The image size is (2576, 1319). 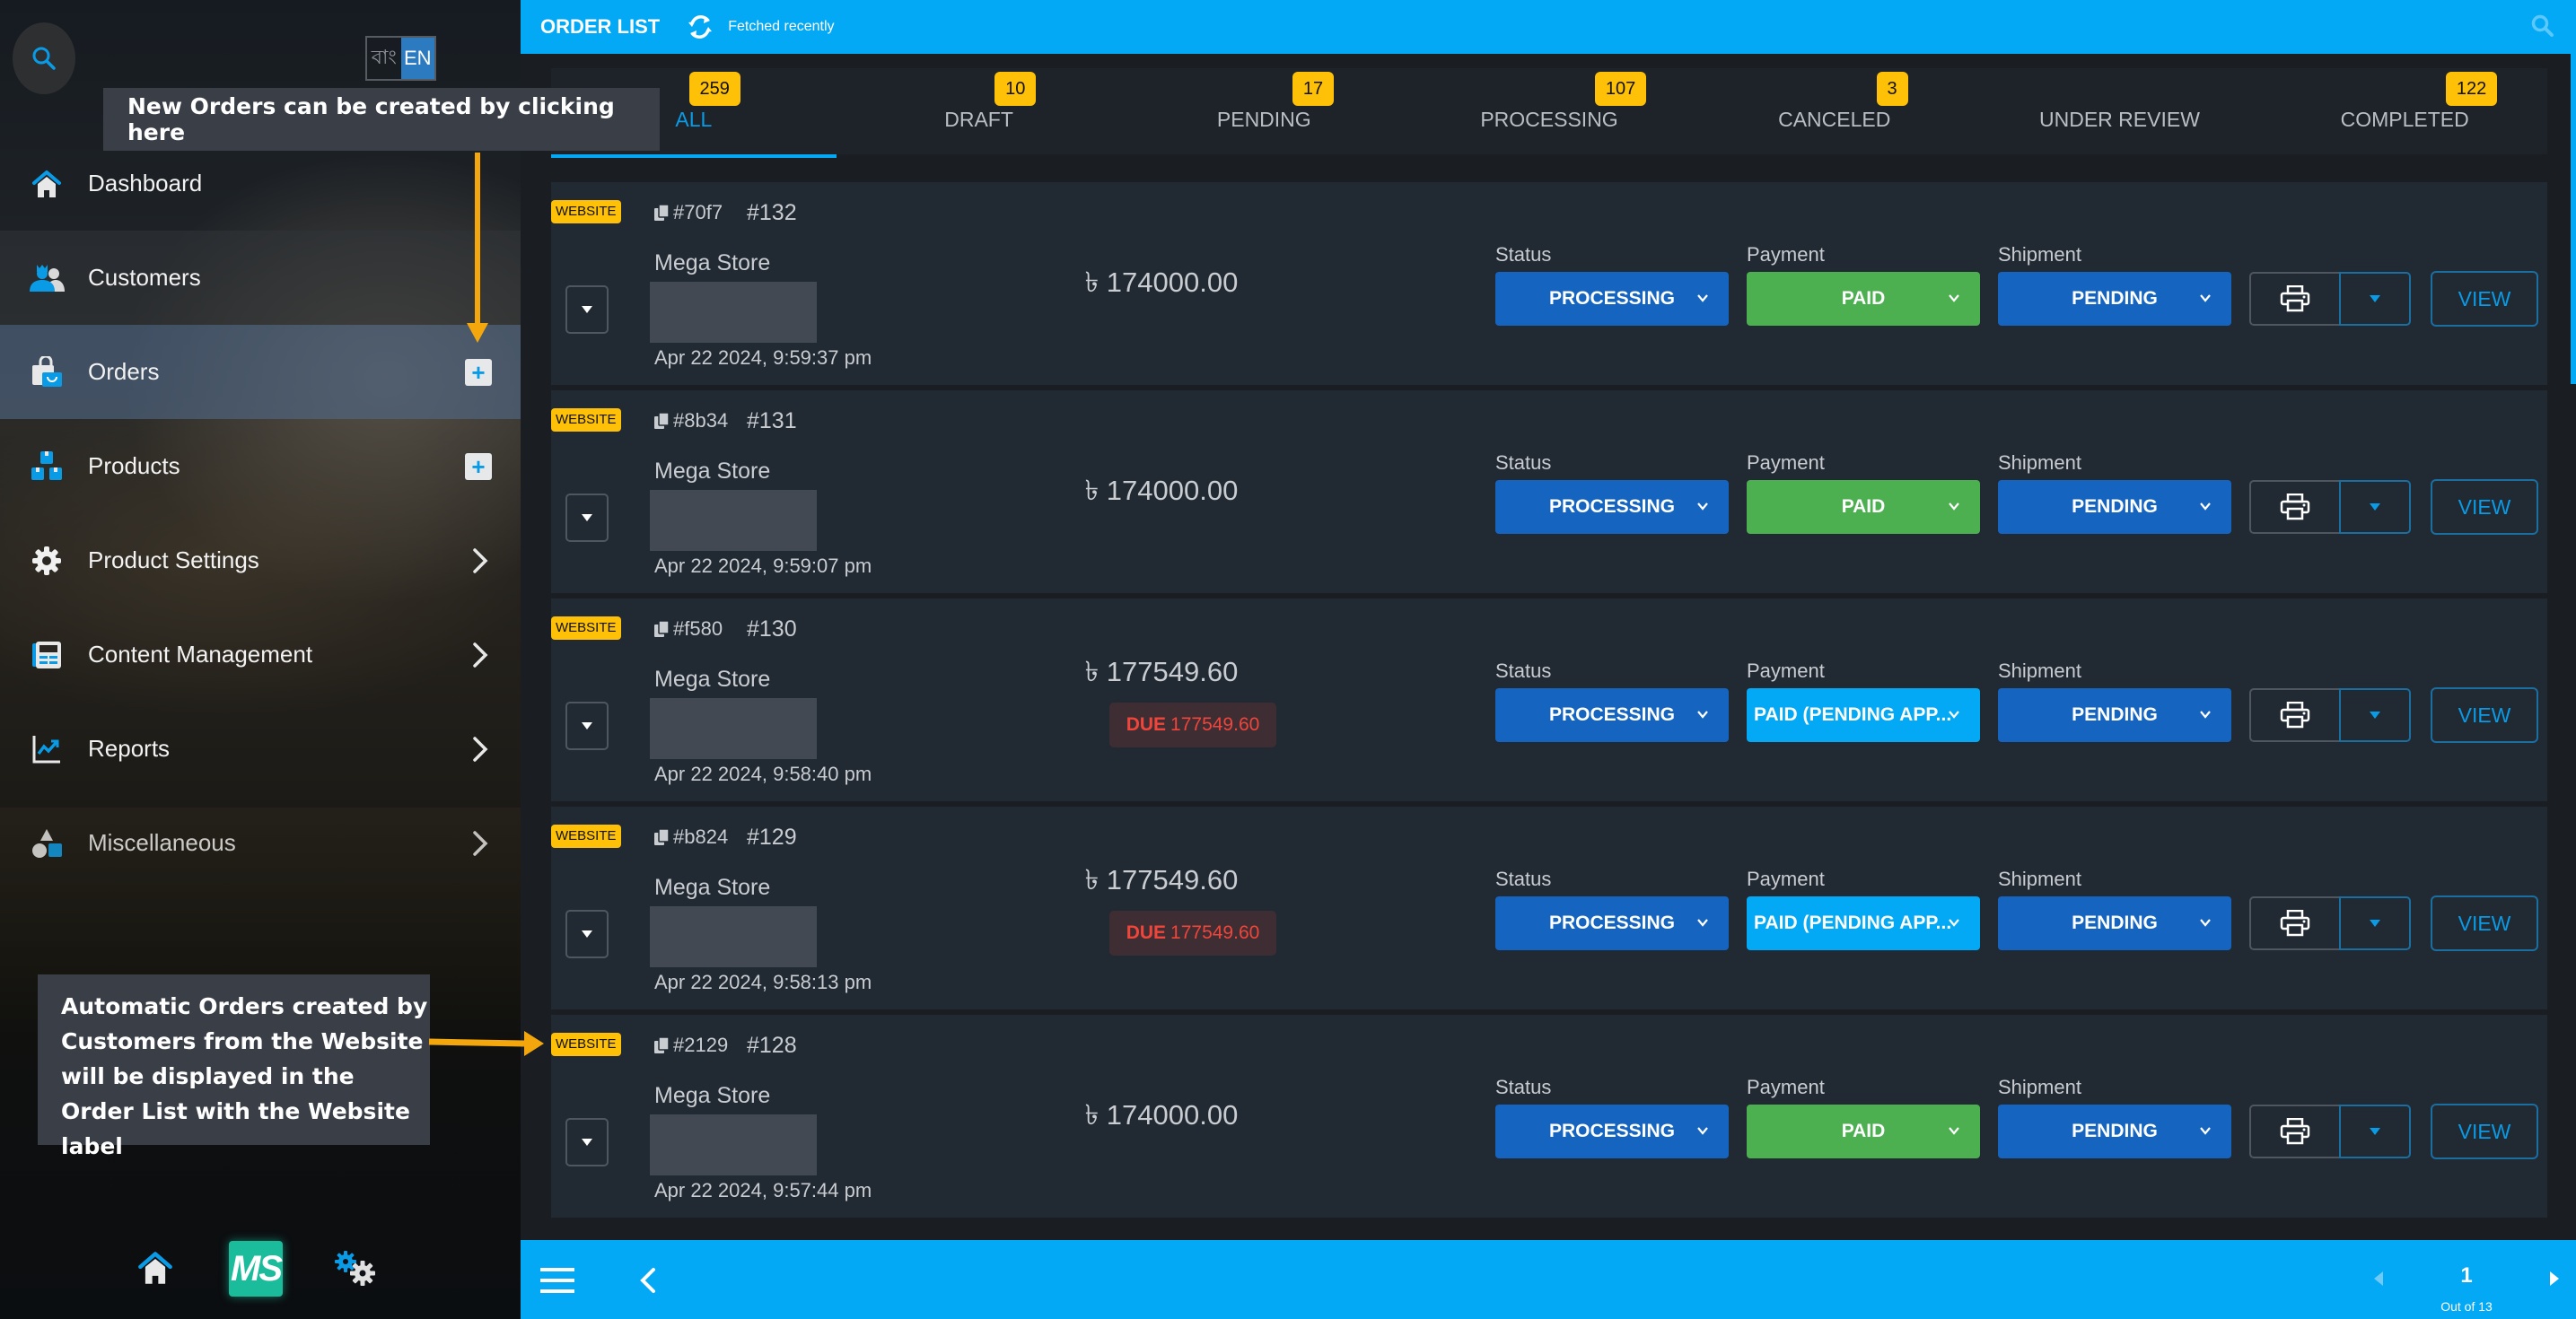 What do you see at coordinates (1548, 27) in the screenshot?
I see `top-bar: ORDER LIST Fetched recently` at bounding box center [1548, 27].